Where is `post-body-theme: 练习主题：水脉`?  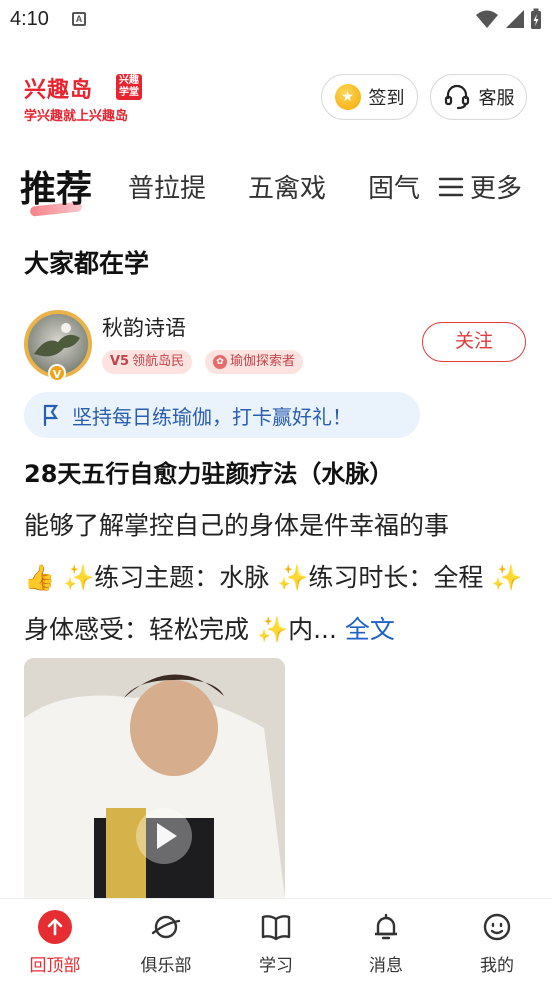
post-body-theme: 练习主题：水脉 is located at coordinates (186, 577).